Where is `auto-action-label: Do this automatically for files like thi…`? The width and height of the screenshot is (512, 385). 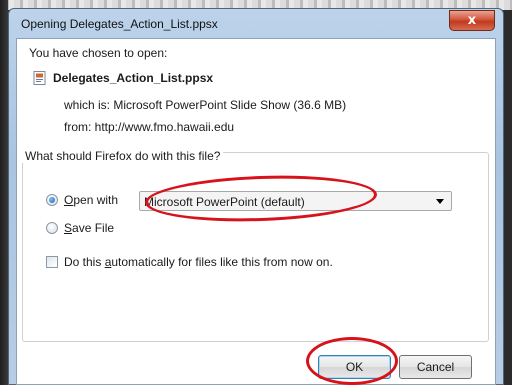 auto-action-label: Do this automatically for files like thi… is located at coordinates (198, 262).